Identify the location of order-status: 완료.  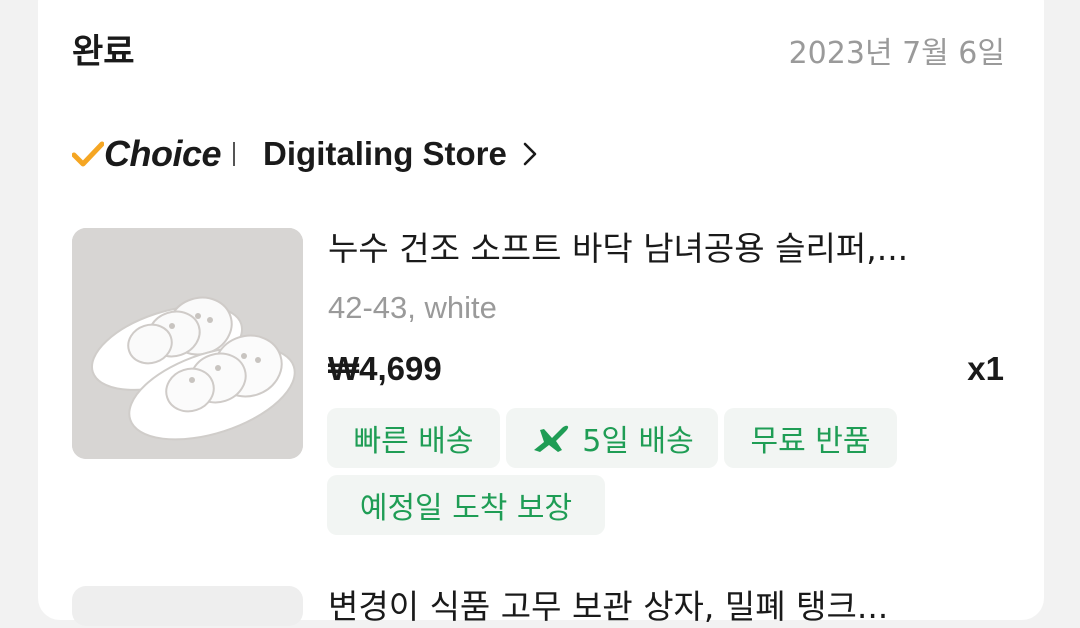
(103, 52).